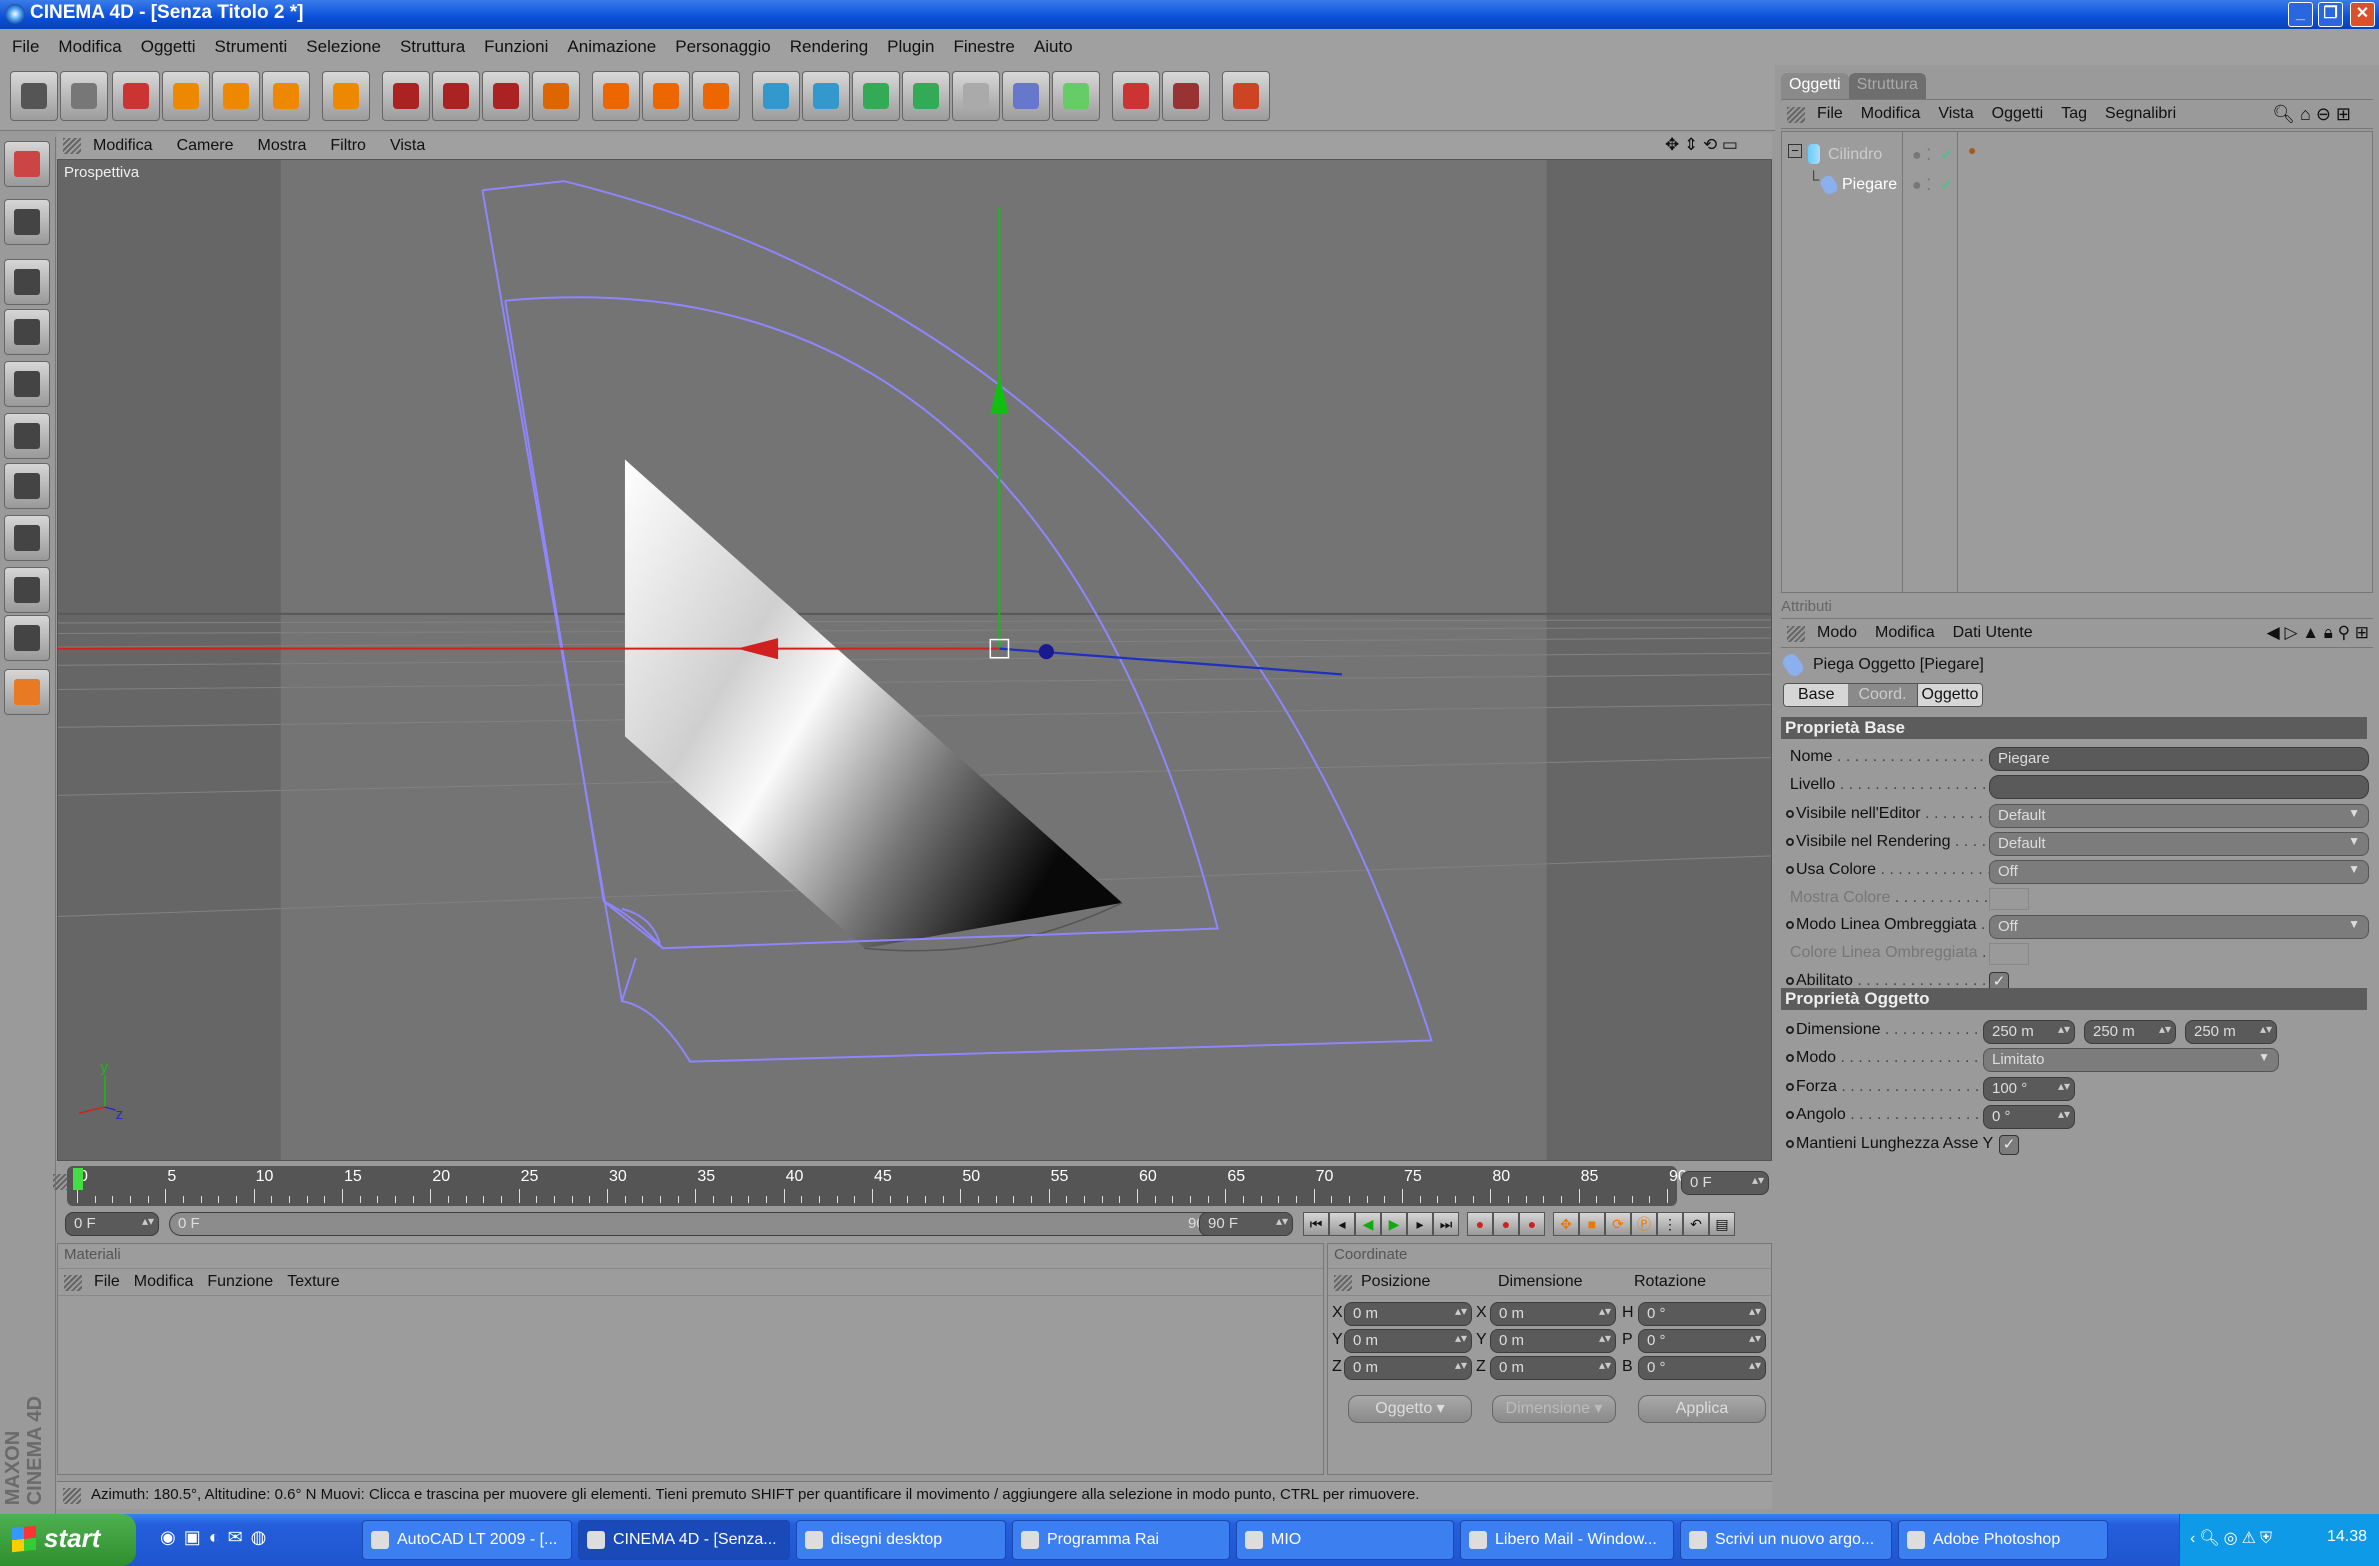 Image resolution: width=2379 pixels, height=1566 pixels. I want to click on key-position-icon: ✥, so click(1566, 1224).